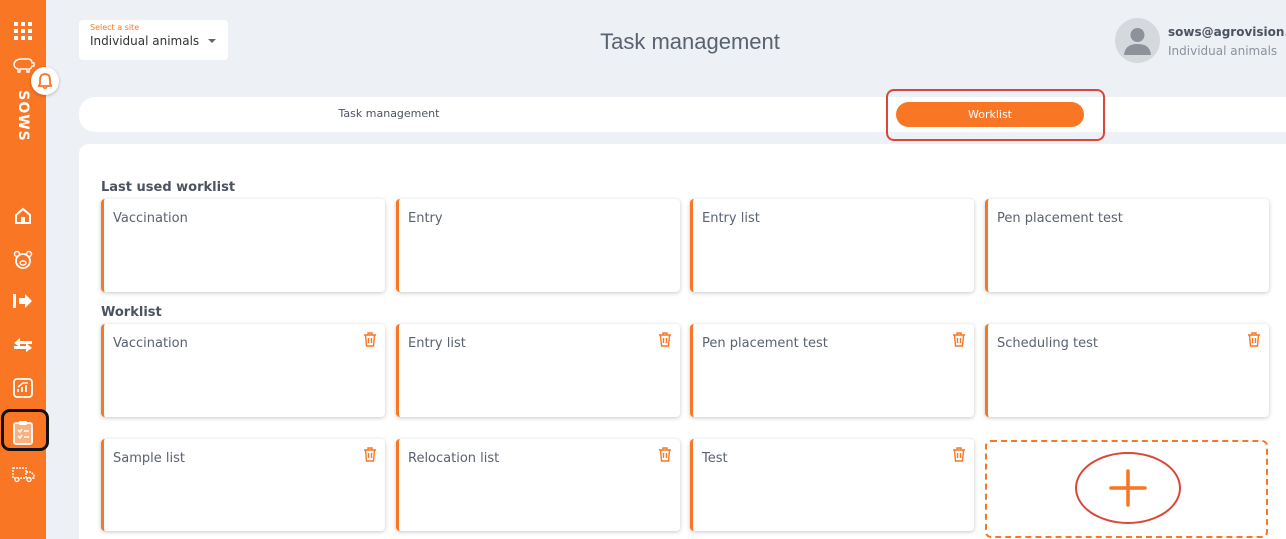 This screenshot has height=539, width=1286. I want to click on plus-icon, so click(1128, 488).